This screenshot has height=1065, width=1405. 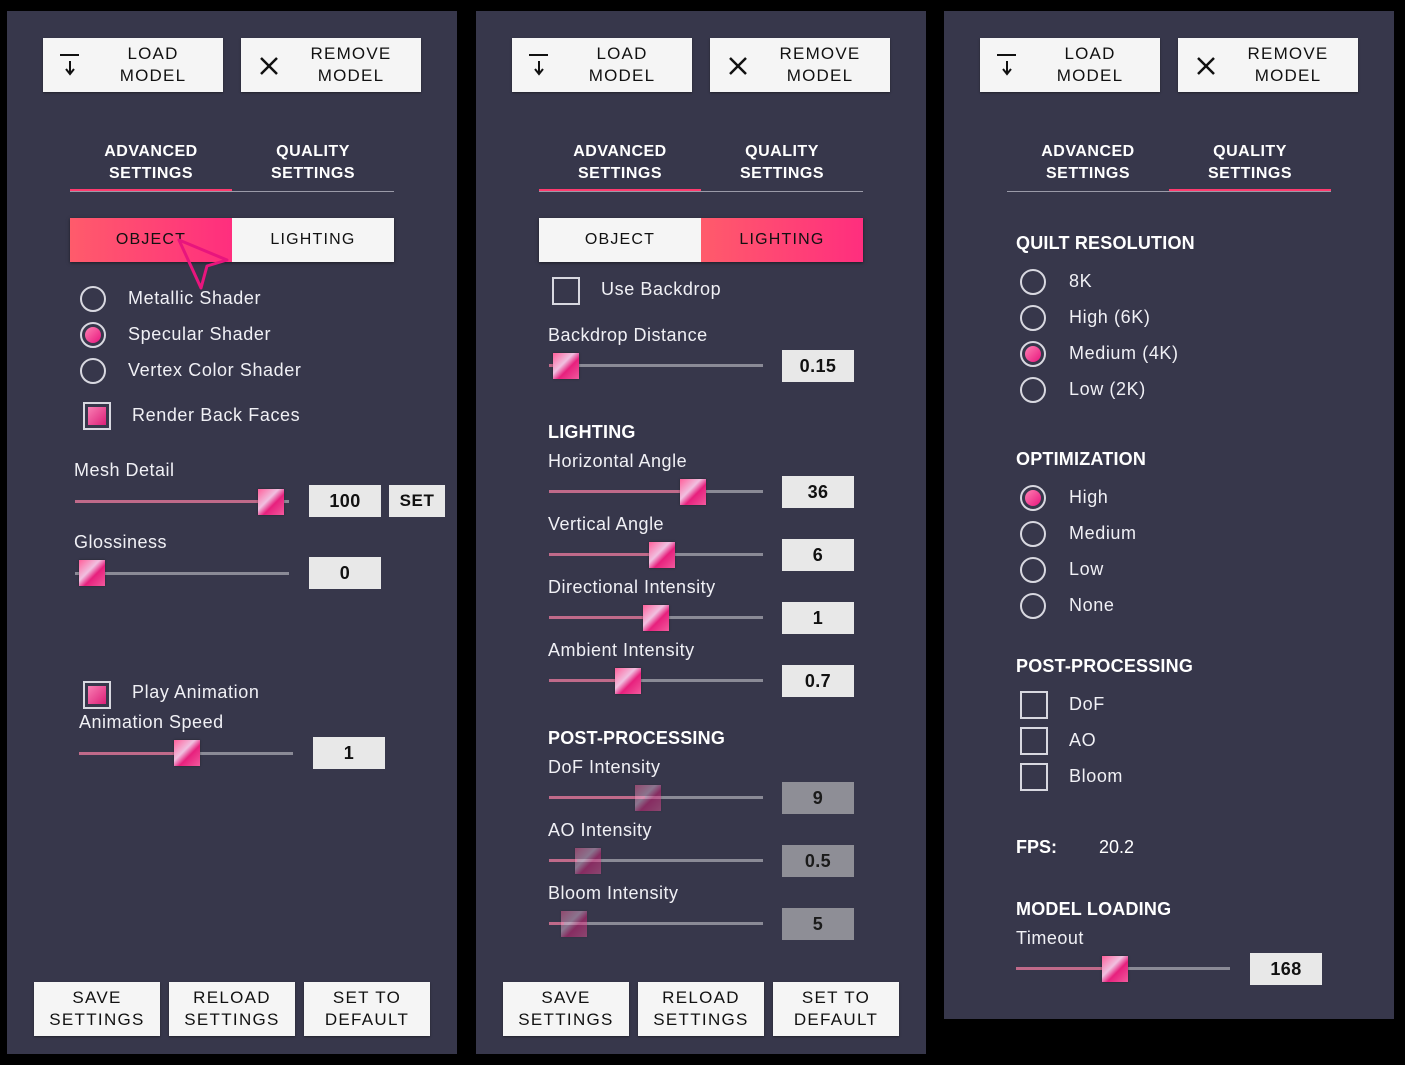 What do you see at coordinates (1096, 776) in the screenshot?
I see `bloom-label: Bloom` at bounding box center [1096, 776].